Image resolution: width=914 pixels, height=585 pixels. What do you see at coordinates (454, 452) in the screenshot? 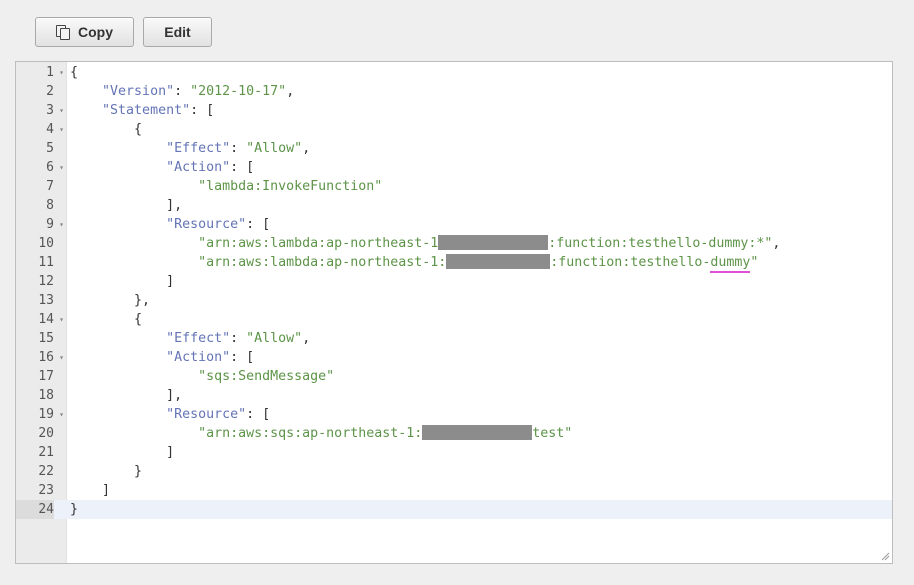
I see `code-line: 21 ]` at bounding box center [454, 452].